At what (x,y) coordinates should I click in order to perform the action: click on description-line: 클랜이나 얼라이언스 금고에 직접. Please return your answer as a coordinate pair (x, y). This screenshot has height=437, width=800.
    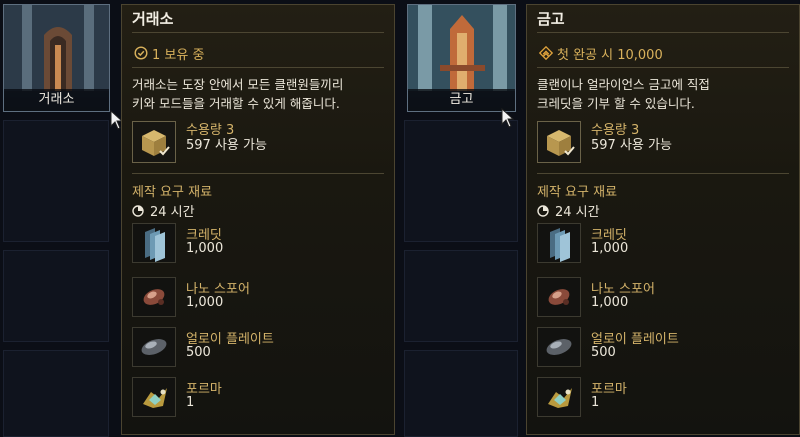
    Looking at the image, I should click on (623, 84).